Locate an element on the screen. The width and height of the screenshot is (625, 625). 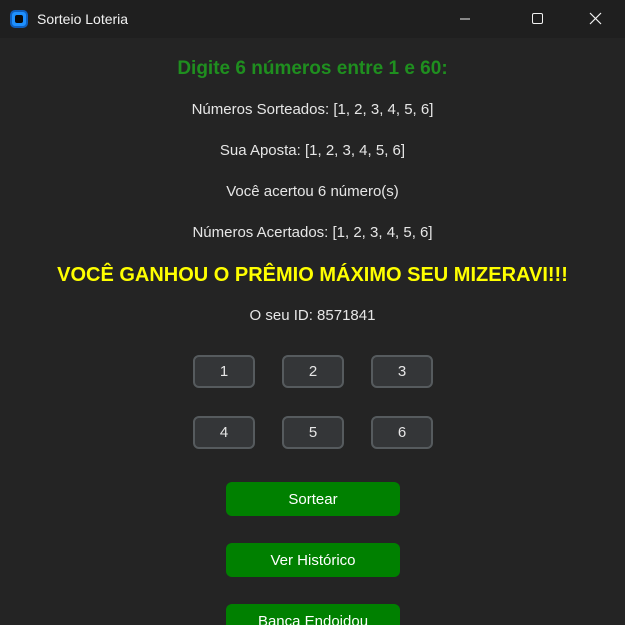
close-button is located at coordinates (596, 19).